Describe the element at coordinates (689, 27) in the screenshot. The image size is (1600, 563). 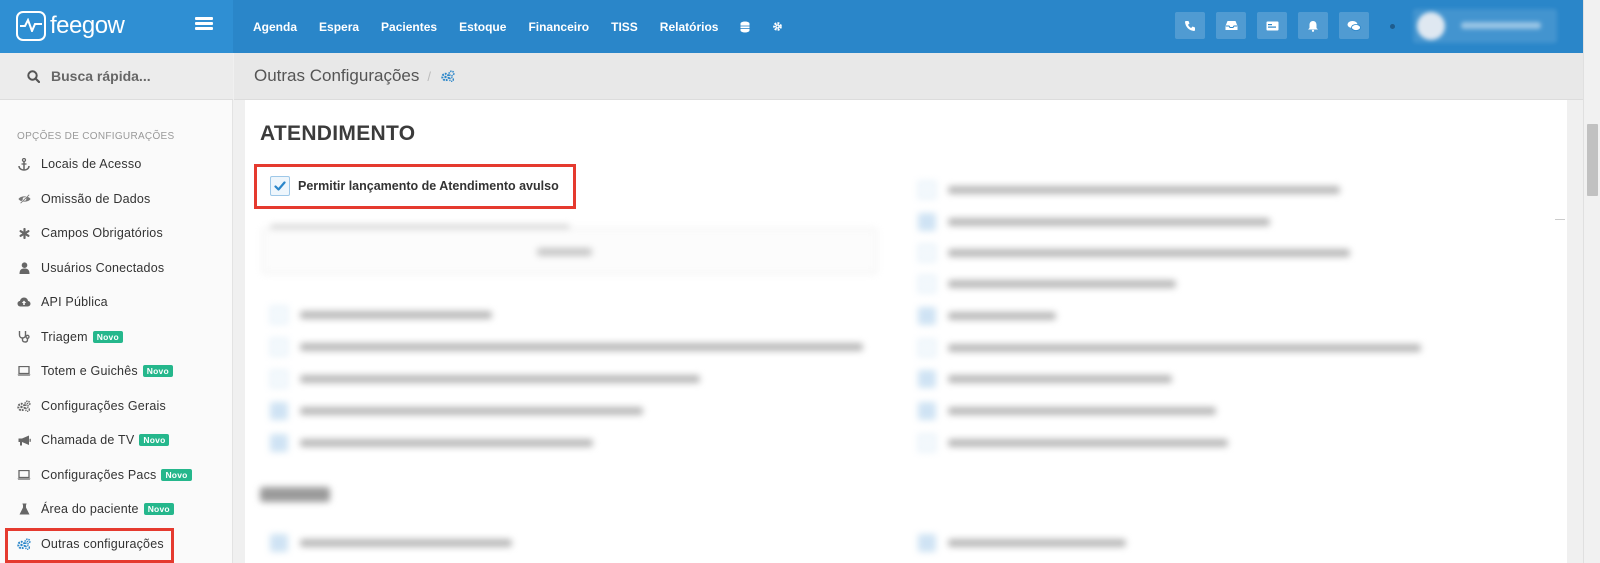
I see `nav-relatorios: Relatórios` at that location.